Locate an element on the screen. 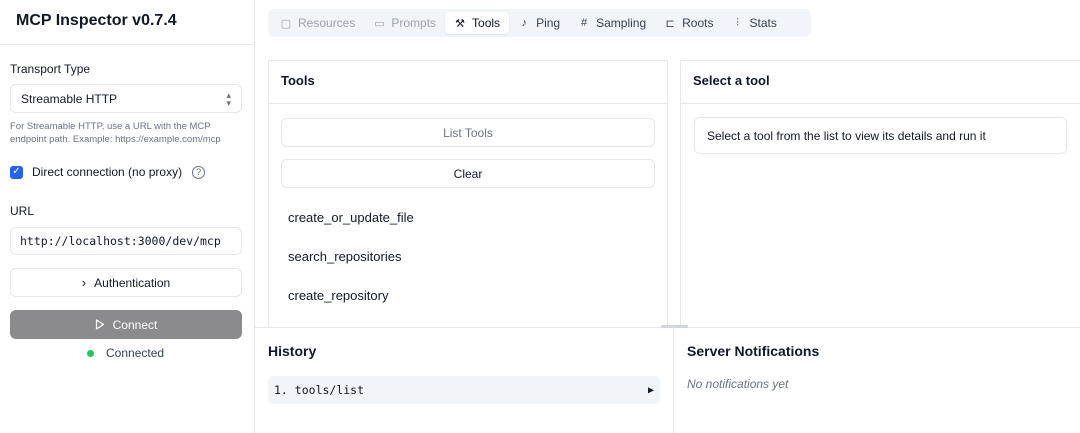  tab-label: Resources is located at coordinates (327, 23).